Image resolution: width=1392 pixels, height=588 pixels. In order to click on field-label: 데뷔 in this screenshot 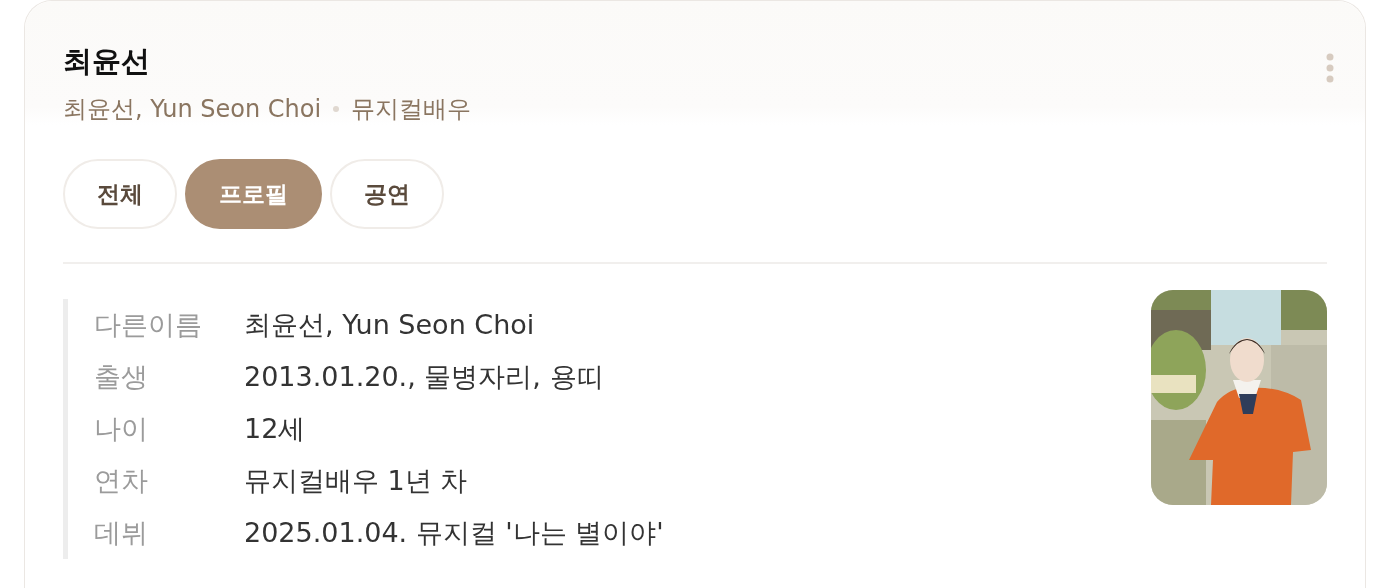, I will do `click(121, 533)`.